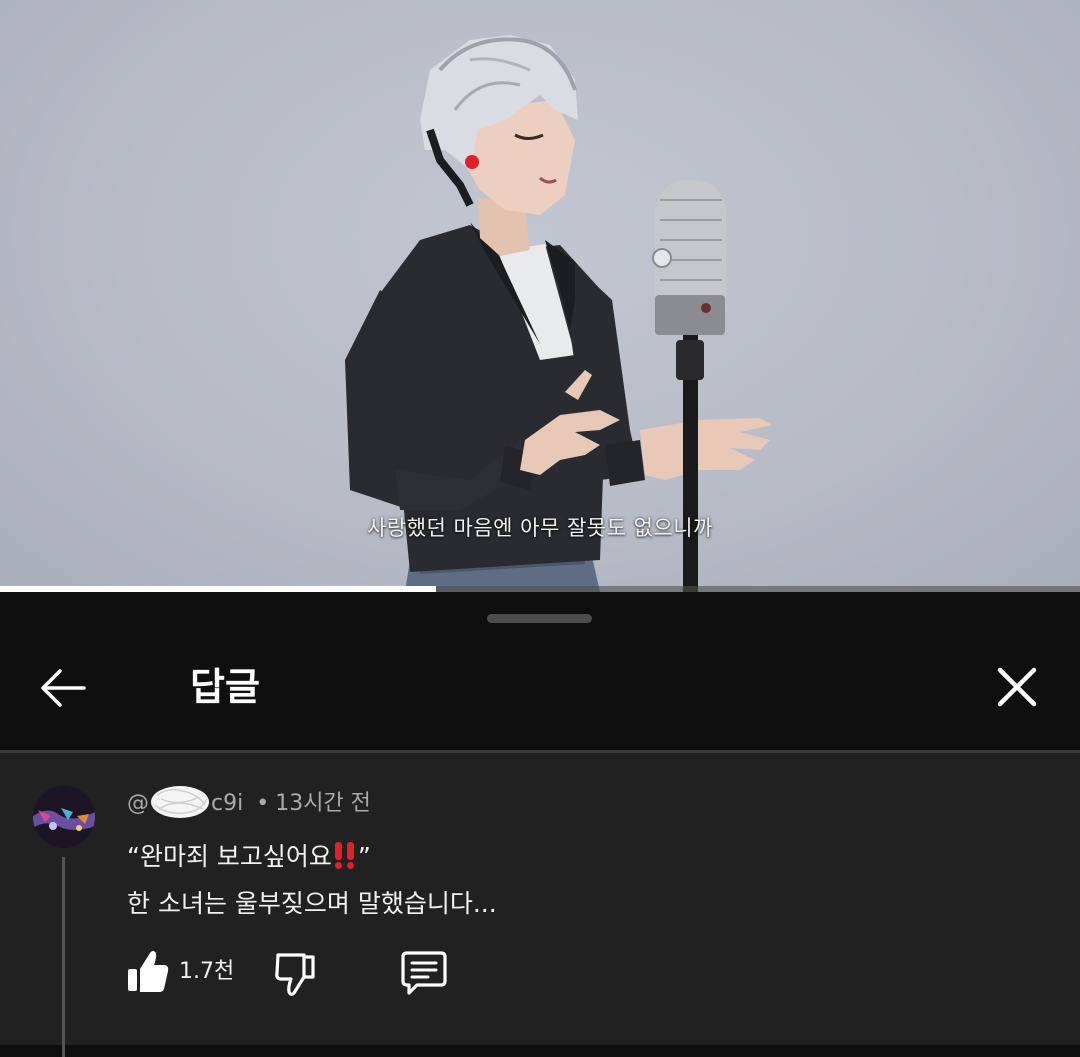 The height and width of the screenshot is (1057, 1080). I want to click on reply-button, so click(424, 972).